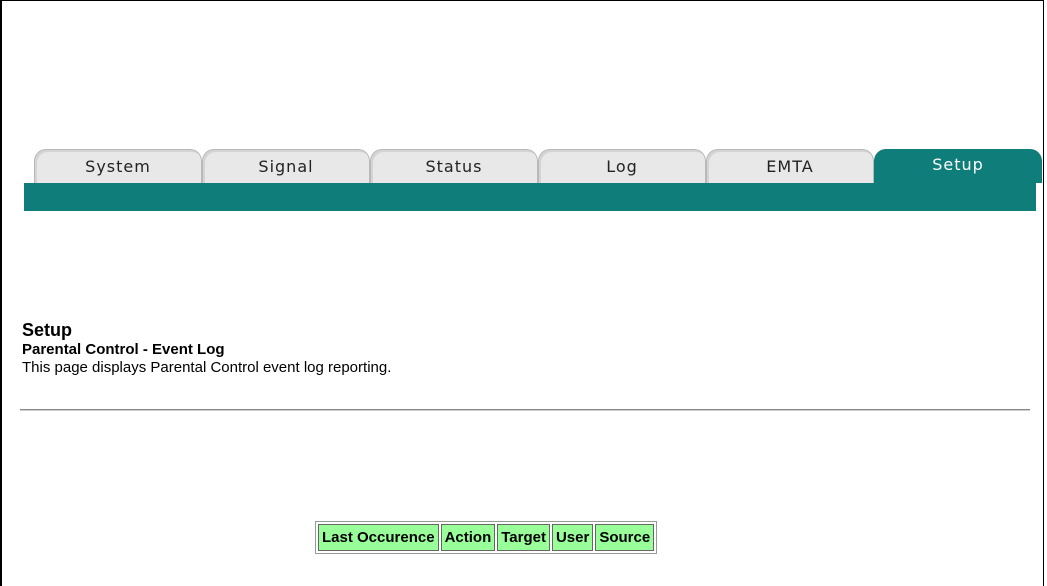 This screenshot has height=586, width=1047. Describe the element at coordinates (378, 537) in the screenshot. I see `column-last-occurence: Last Occurence` at that location.